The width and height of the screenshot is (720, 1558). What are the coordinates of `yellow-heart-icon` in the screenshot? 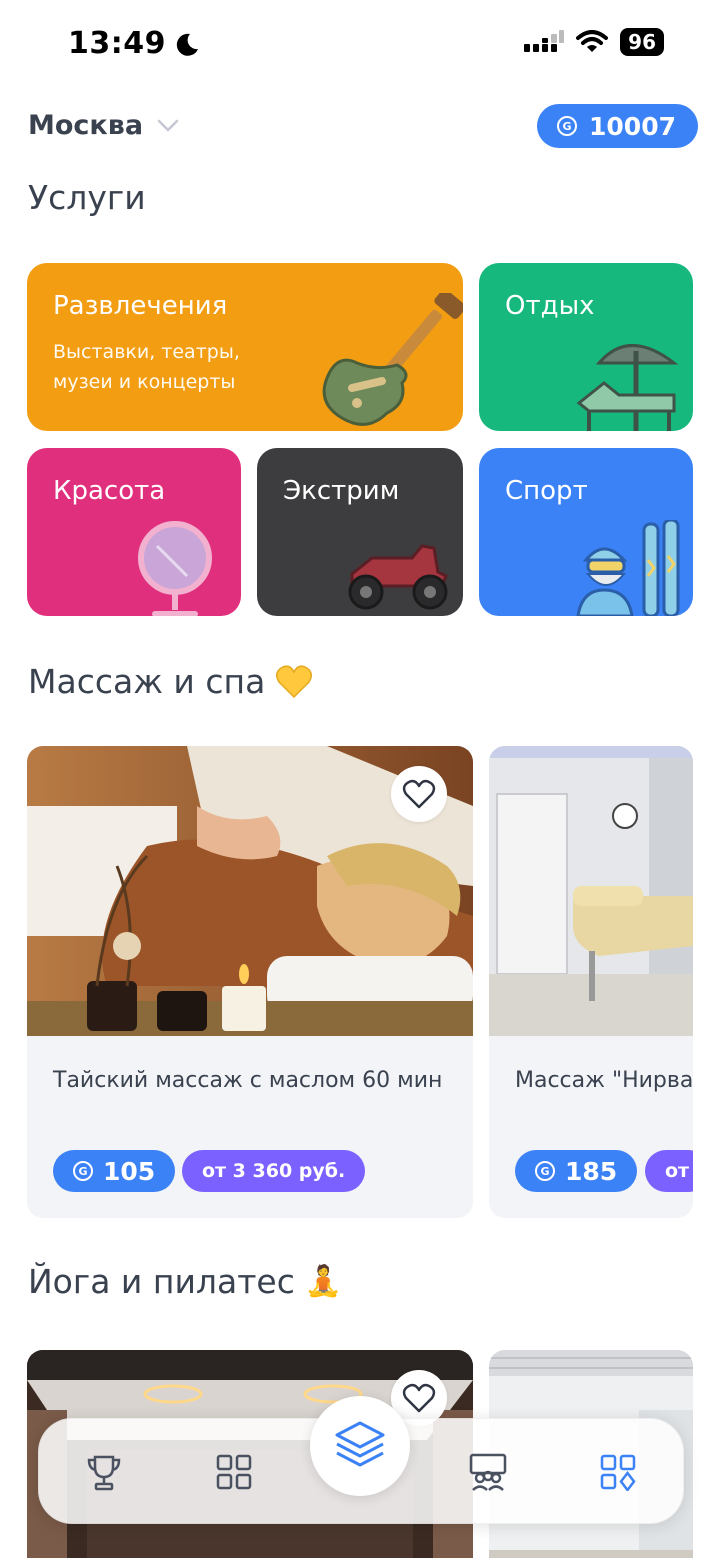 It's located at (294, 681).